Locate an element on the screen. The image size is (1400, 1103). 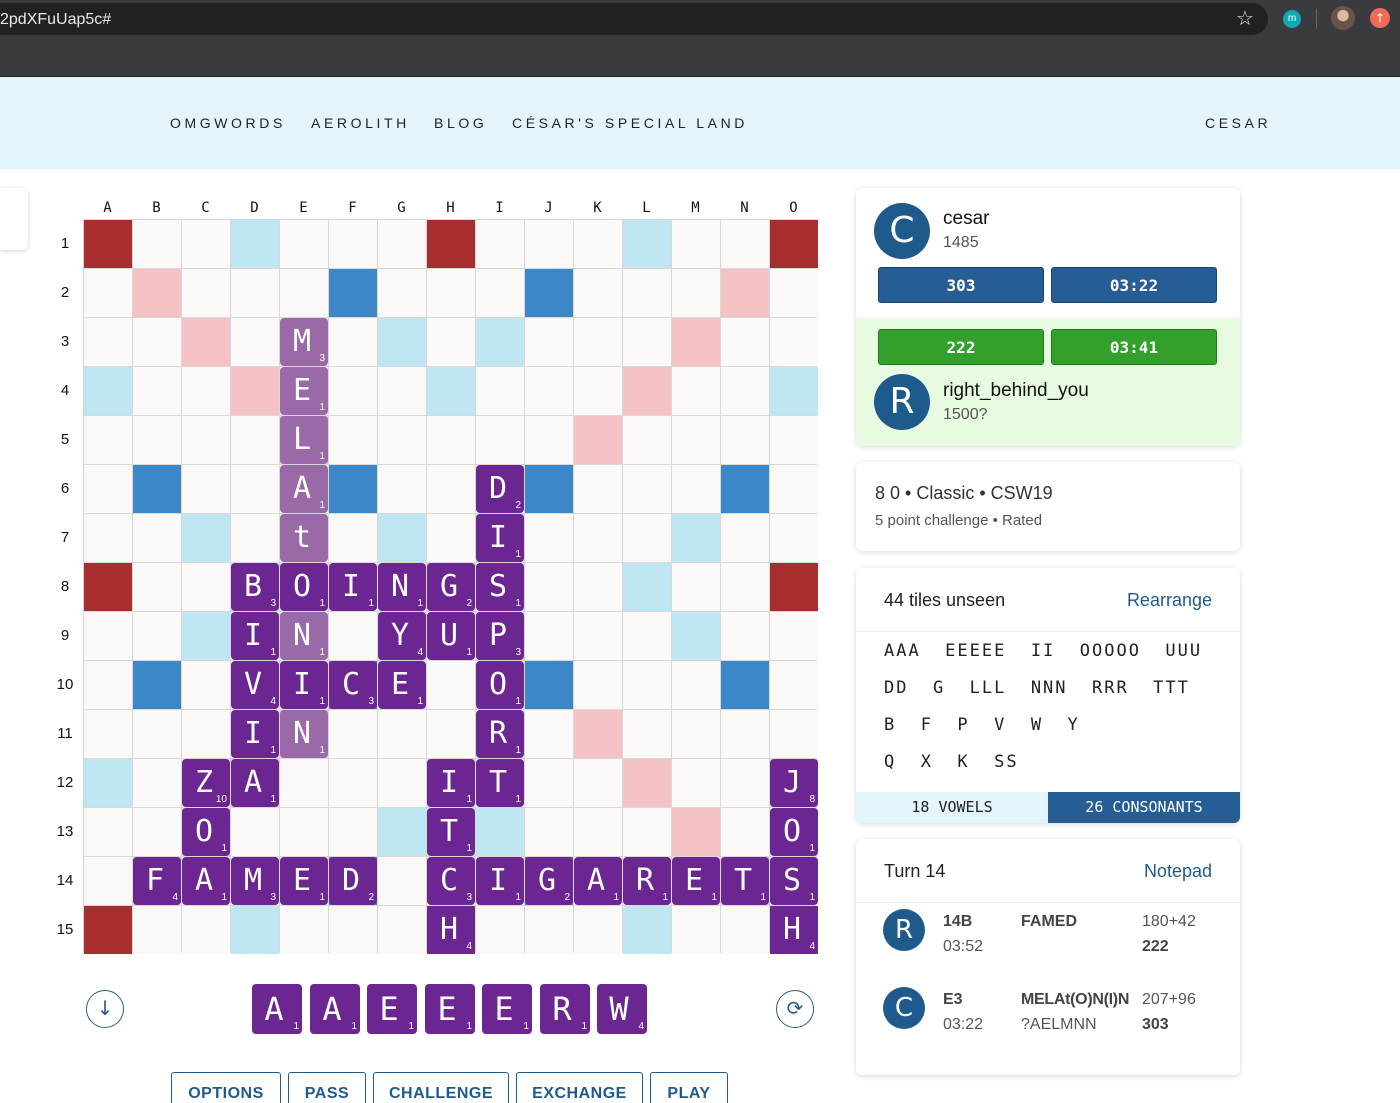
nav-special-land: CÉSAR'S SPECIAL LAND is located at coordinates (630, 123).